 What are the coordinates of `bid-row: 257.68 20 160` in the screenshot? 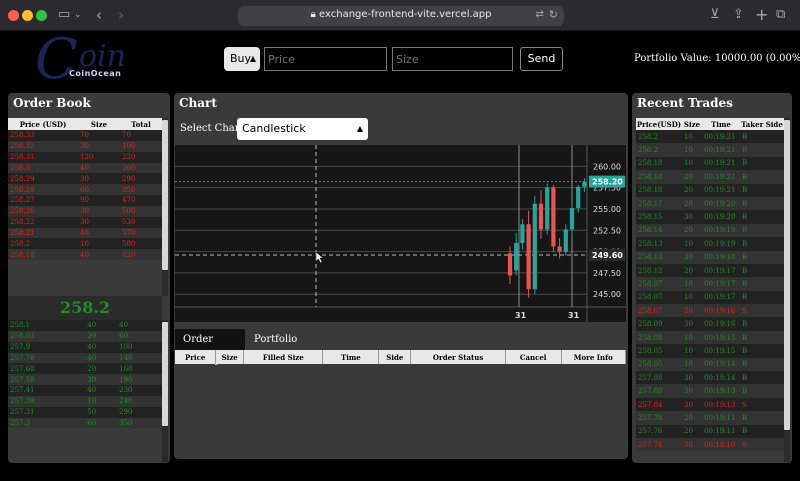 It's located at (85, 369).